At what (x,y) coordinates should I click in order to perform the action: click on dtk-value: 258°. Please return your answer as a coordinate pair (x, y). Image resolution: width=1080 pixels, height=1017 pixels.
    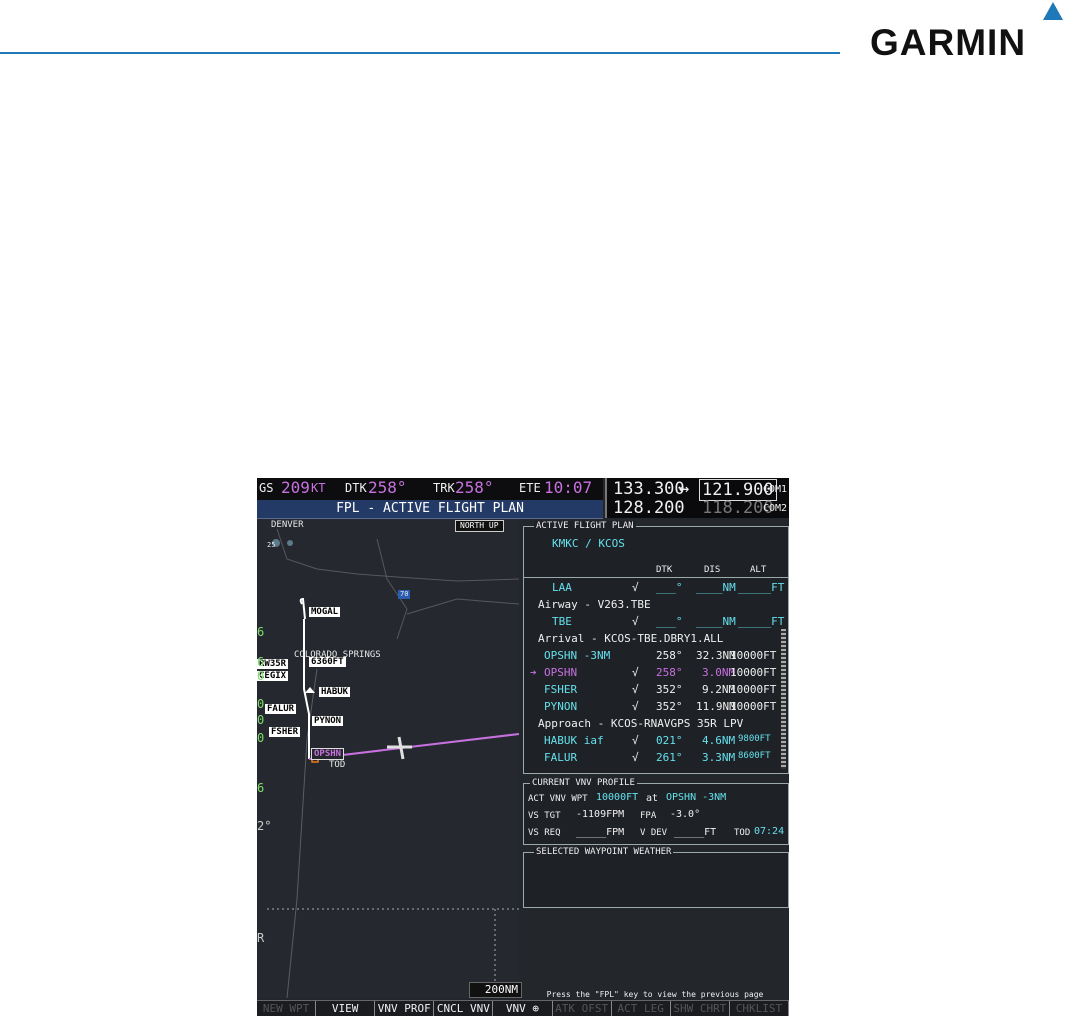
    Looking at the image, I should click on (387, 487).